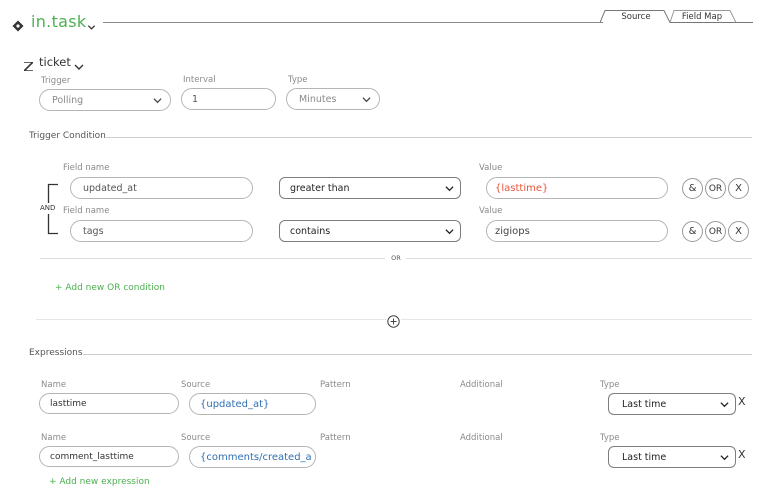 This screenshot has height=490, width=760. I want to click on field-name-input: updated_at, so click(161, 188).